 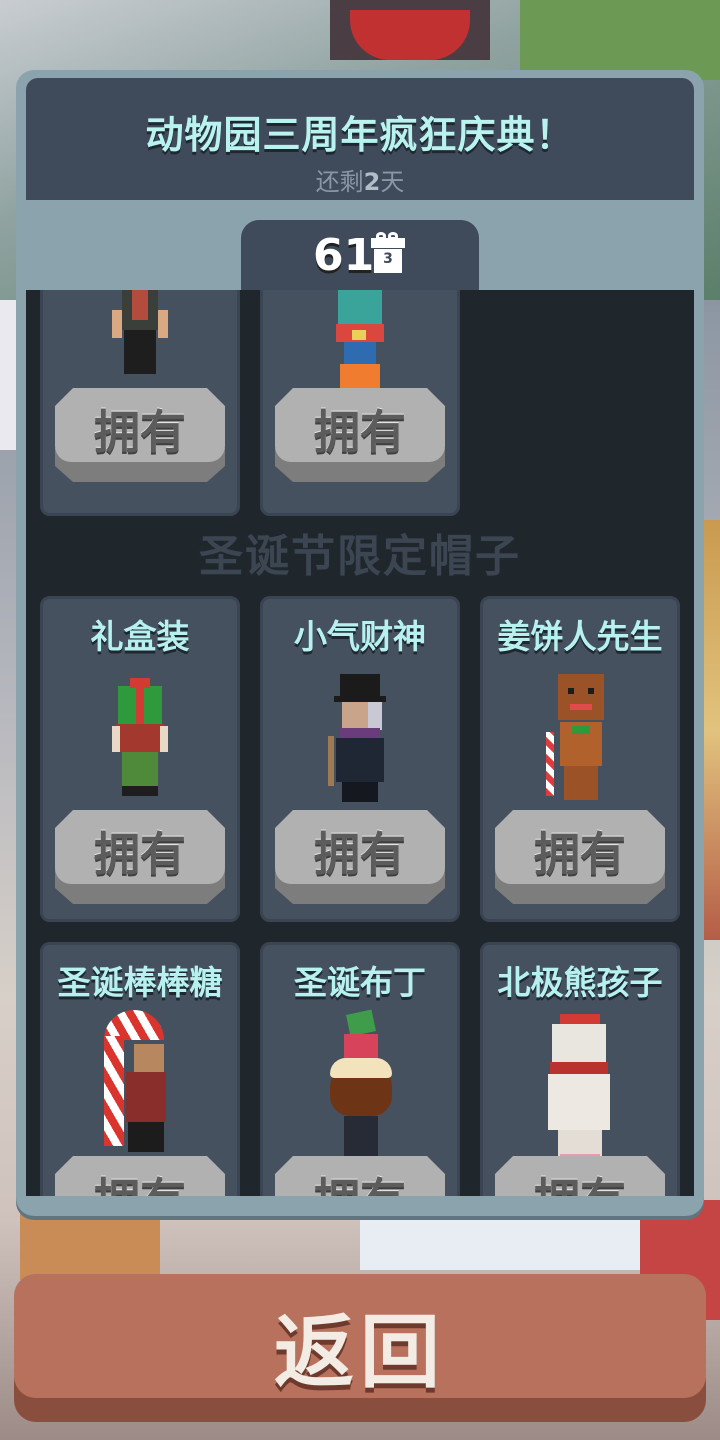 I want to click on event-title: 动物园三周年疯狂庆典！, so click(x=360, y=135).